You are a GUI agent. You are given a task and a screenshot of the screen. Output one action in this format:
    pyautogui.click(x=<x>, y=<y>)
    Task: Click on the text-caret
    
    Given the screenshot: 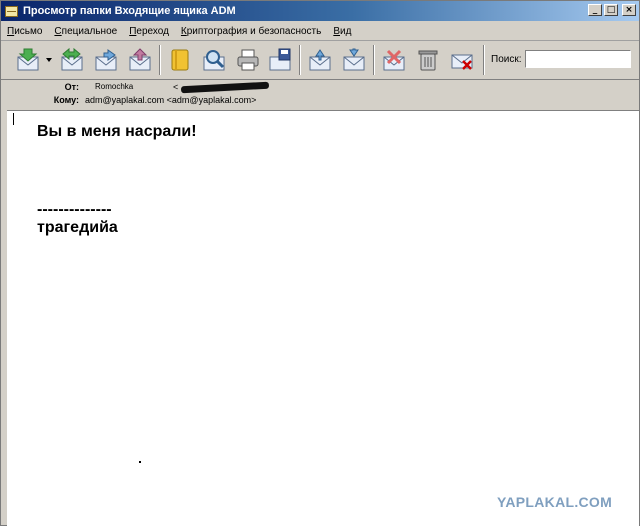 What is the action you would take?
    pyautogui.click(x=13, y=119)
    